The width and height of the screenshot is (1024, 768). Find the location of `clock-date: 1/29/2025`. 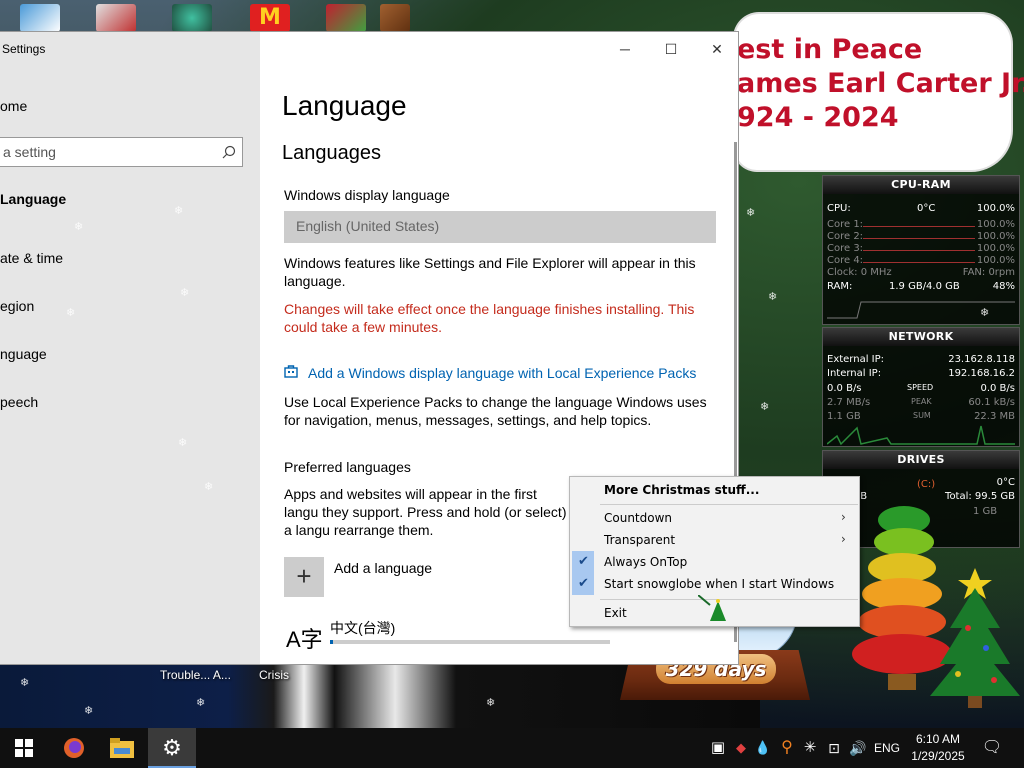

clock-date: 1/29/2025 is located at coordinates (938, 756).